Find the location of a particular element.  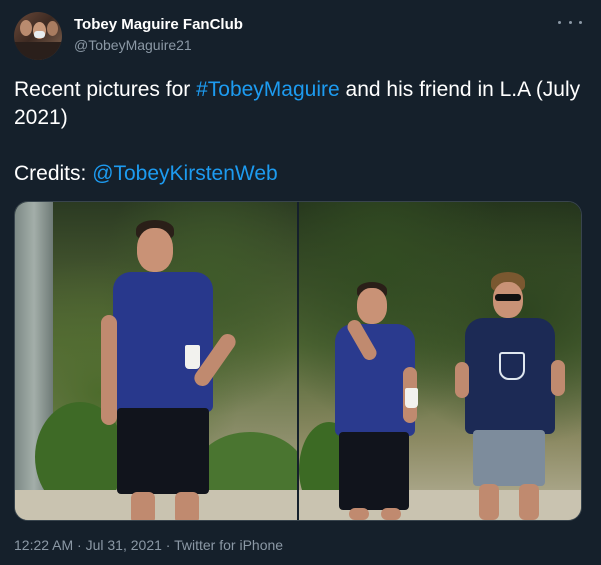

tweet-credits: Credits: @TobeyKirstenWeb is located at coordinates (301, 174).